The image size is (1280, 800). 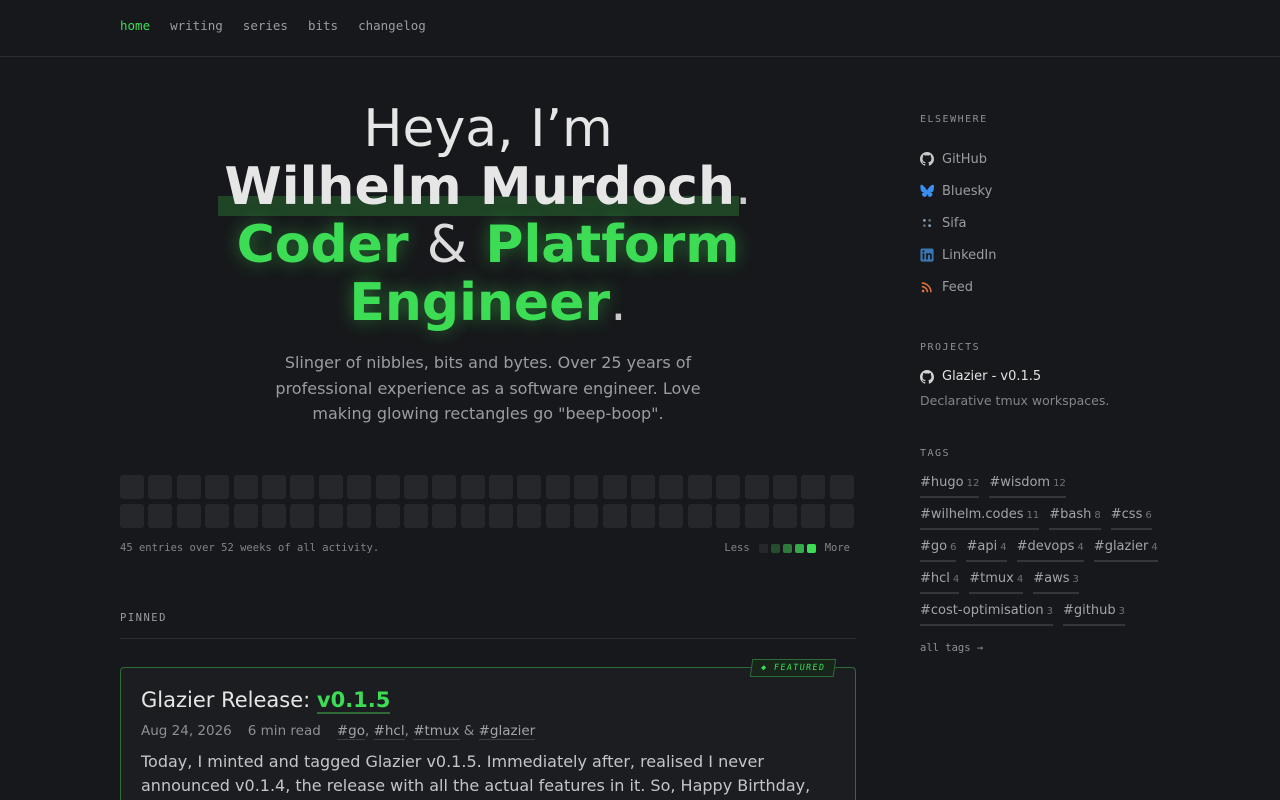 What do you see at coordinates (392, 26) in the screenshot?
I see `nav-changelog: changelog` at bounding box center [392, 26].